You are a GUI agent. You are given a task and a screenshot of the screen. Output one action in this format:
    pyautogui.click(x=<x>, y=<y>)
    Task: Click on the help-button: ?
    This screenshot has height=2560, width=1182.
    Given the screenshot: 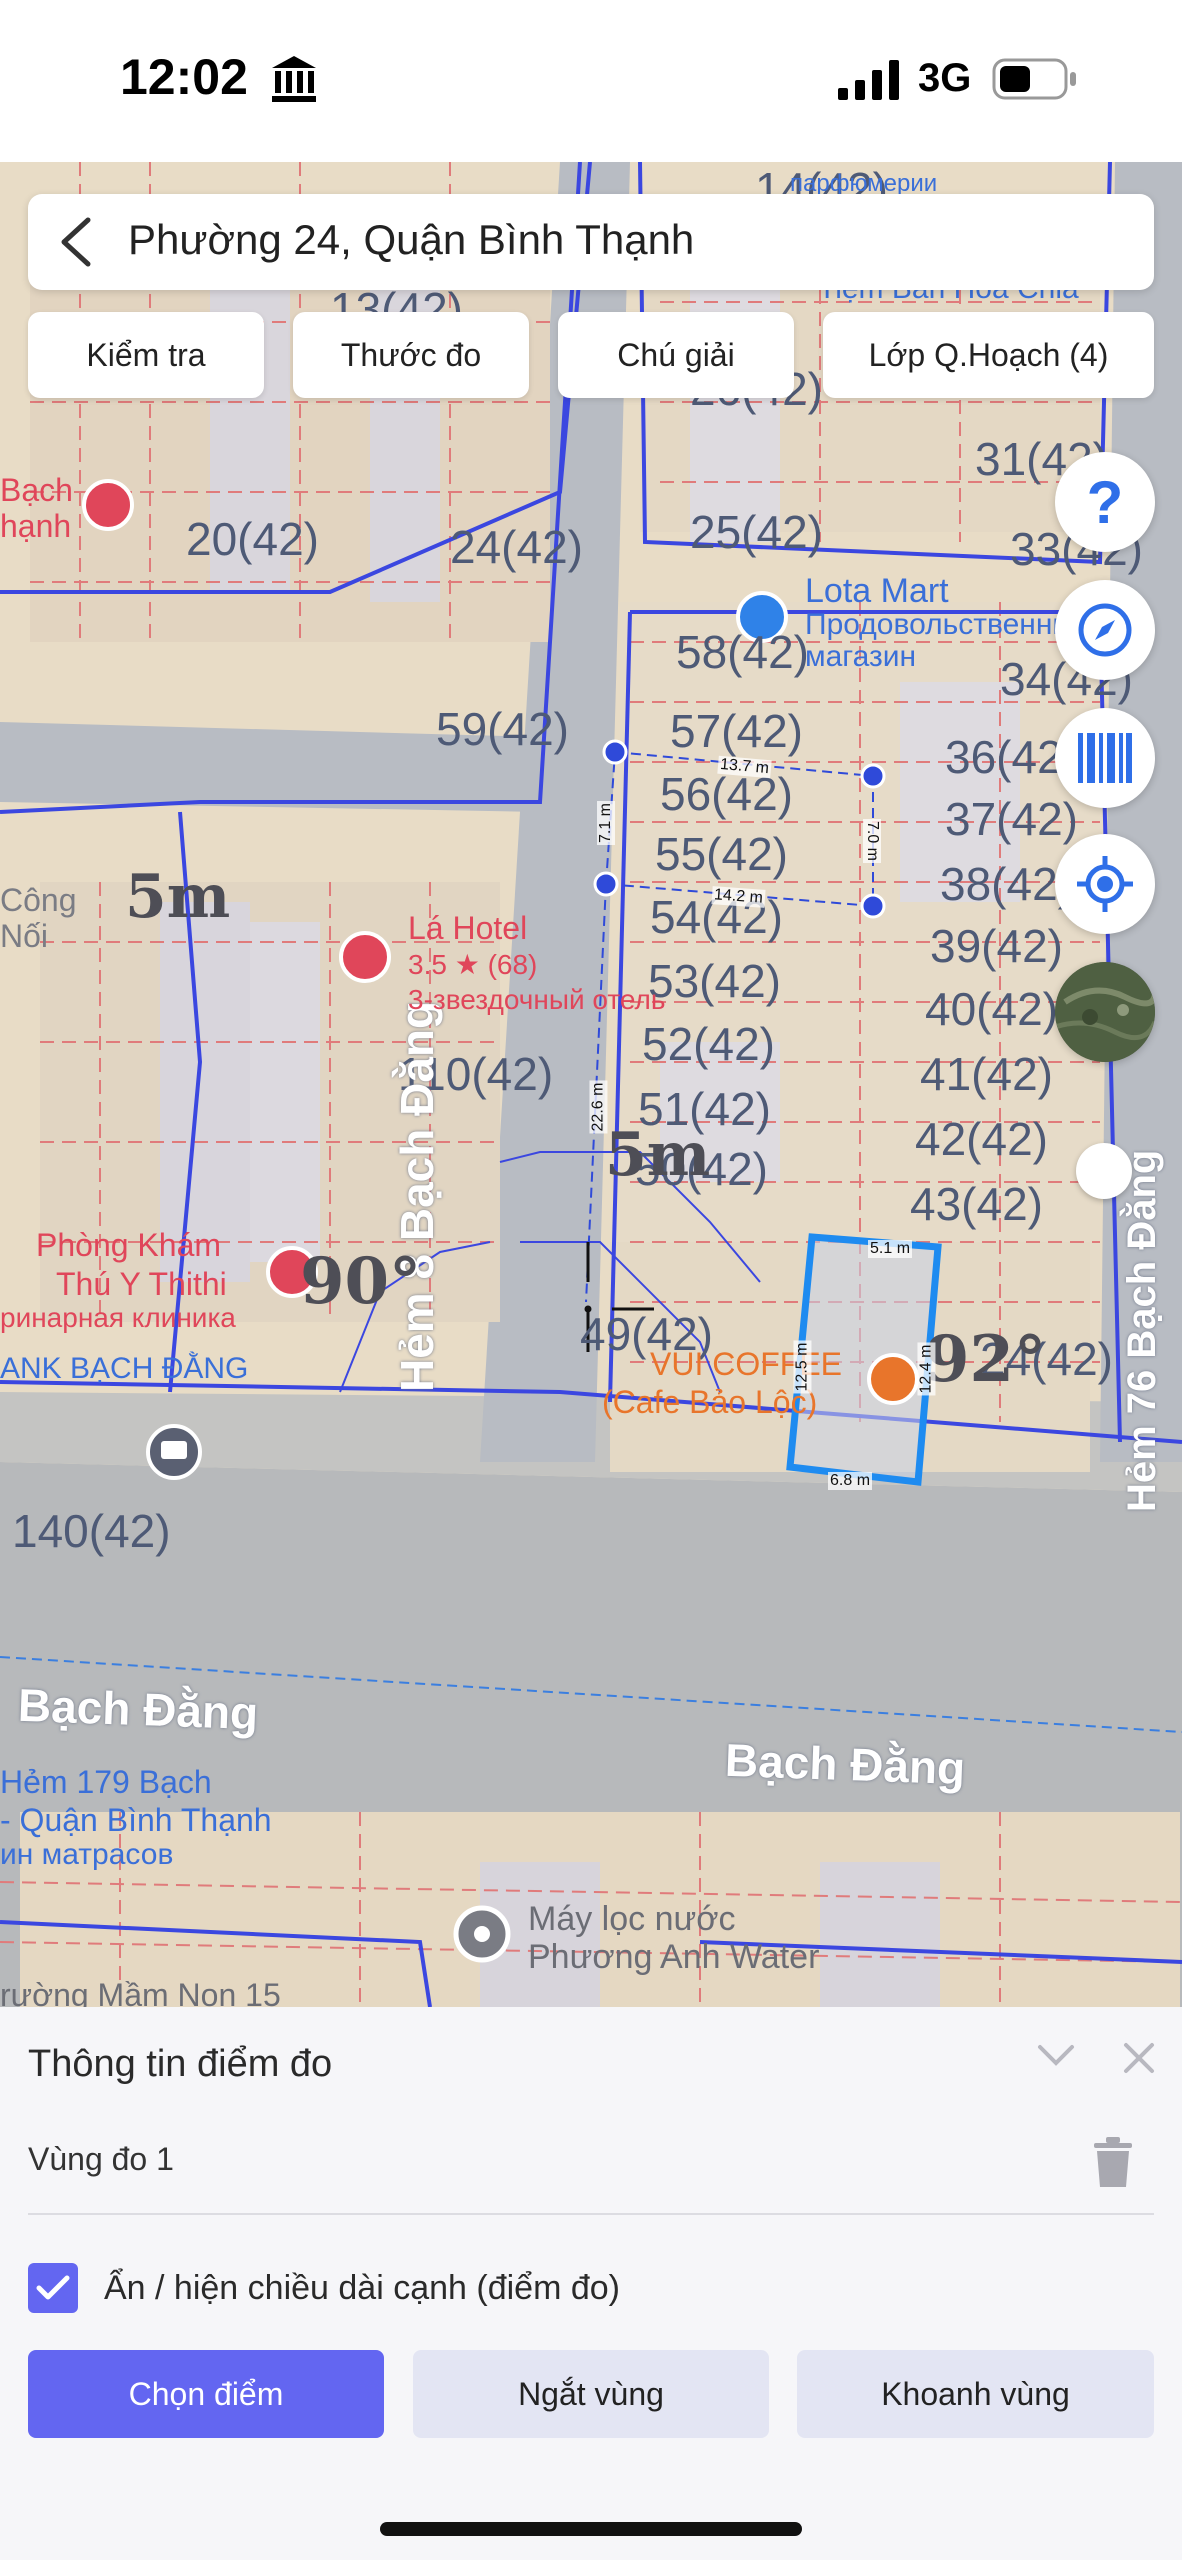 What is the action you would take?
    pyautogui.click(x=1105, y=502)
    